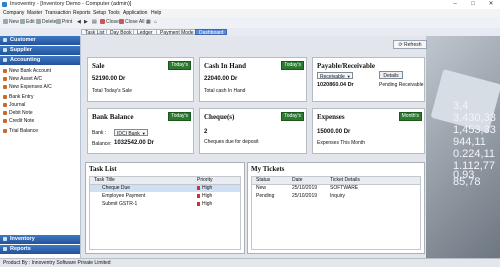  I want to click on sidebar-section-supplier: Supplier, so click(40, 50).